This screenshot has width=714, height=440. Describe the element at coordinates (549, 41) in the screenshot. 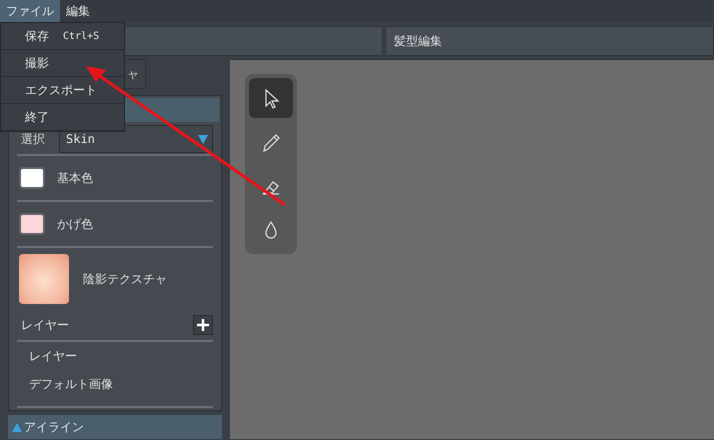

I see `tab: 髪型編集` at that location.